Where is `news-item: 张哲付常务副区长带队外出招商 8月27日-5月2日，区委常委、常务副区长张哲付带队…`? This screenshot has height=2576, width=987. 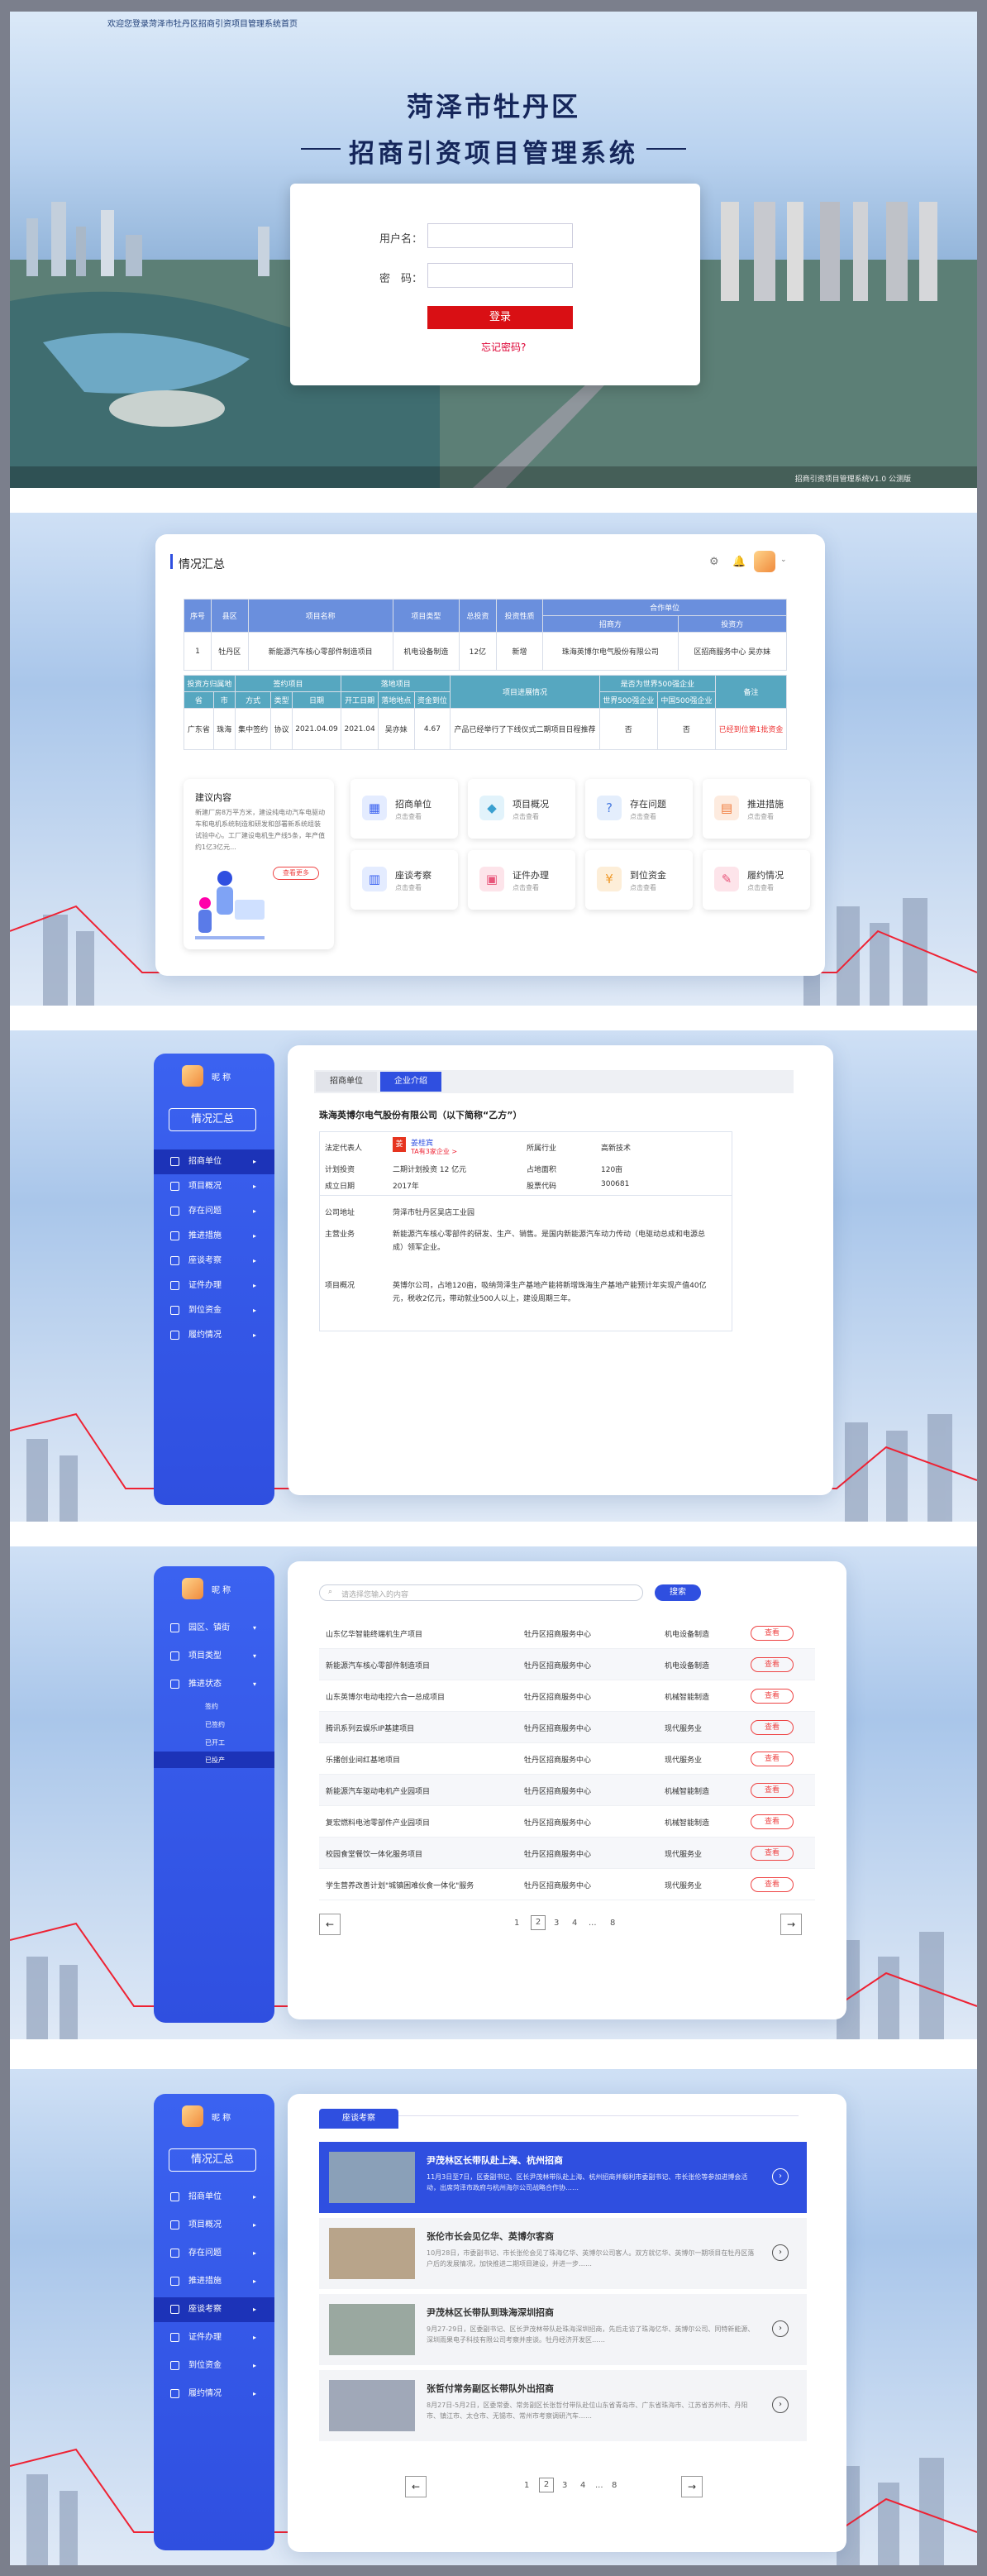 news-item: 张哲付常务副区长带队外出招商 8月27日-5月2日，区委常委、常务副区长张哲付带队… is located at coordinates (563, 2405).